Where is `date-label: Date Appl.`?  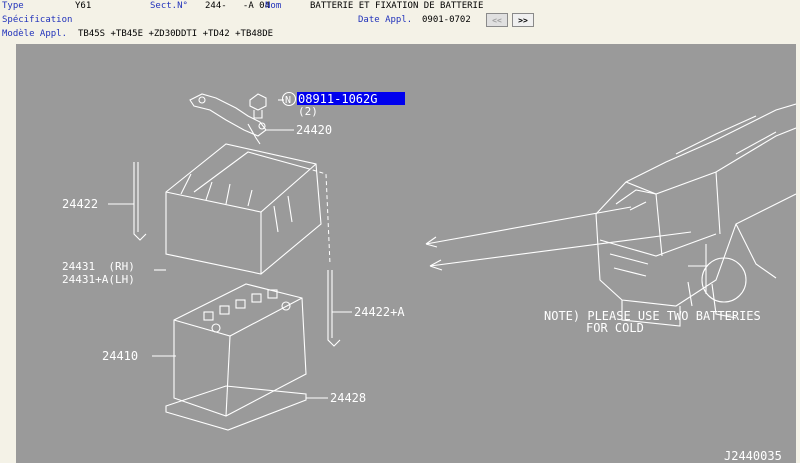 date-label: Date Appl. is located at coordinates (385, 20).